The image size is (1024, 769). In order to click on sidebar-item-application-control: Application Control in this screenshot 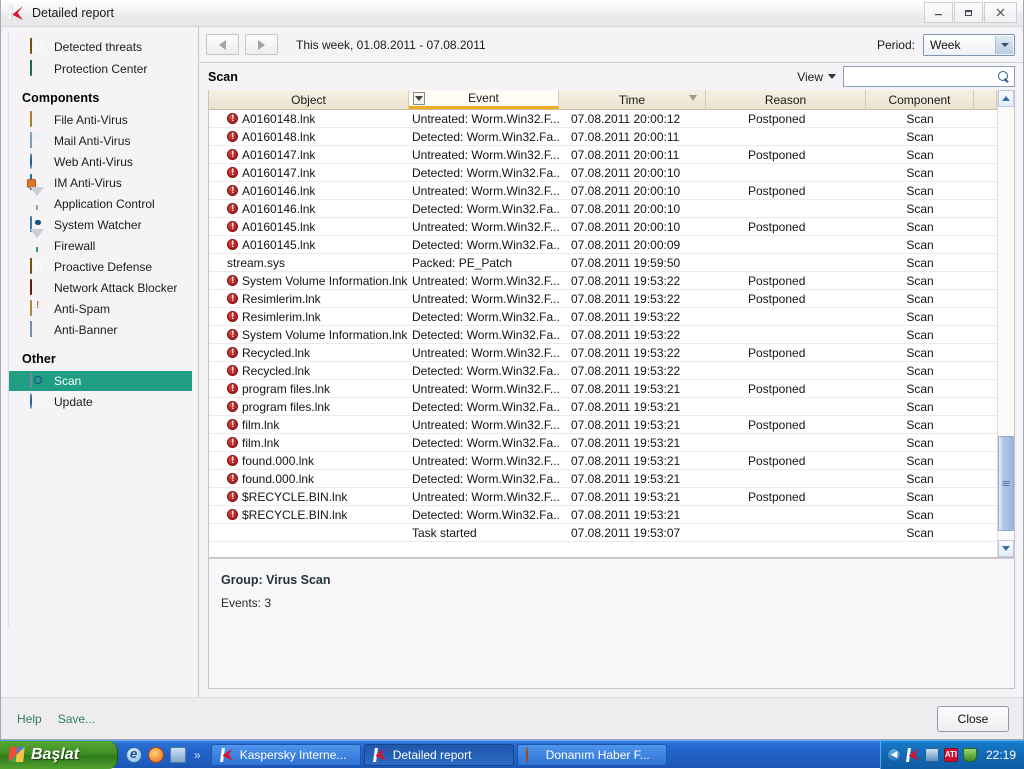, I will do `click(100, 200)`.